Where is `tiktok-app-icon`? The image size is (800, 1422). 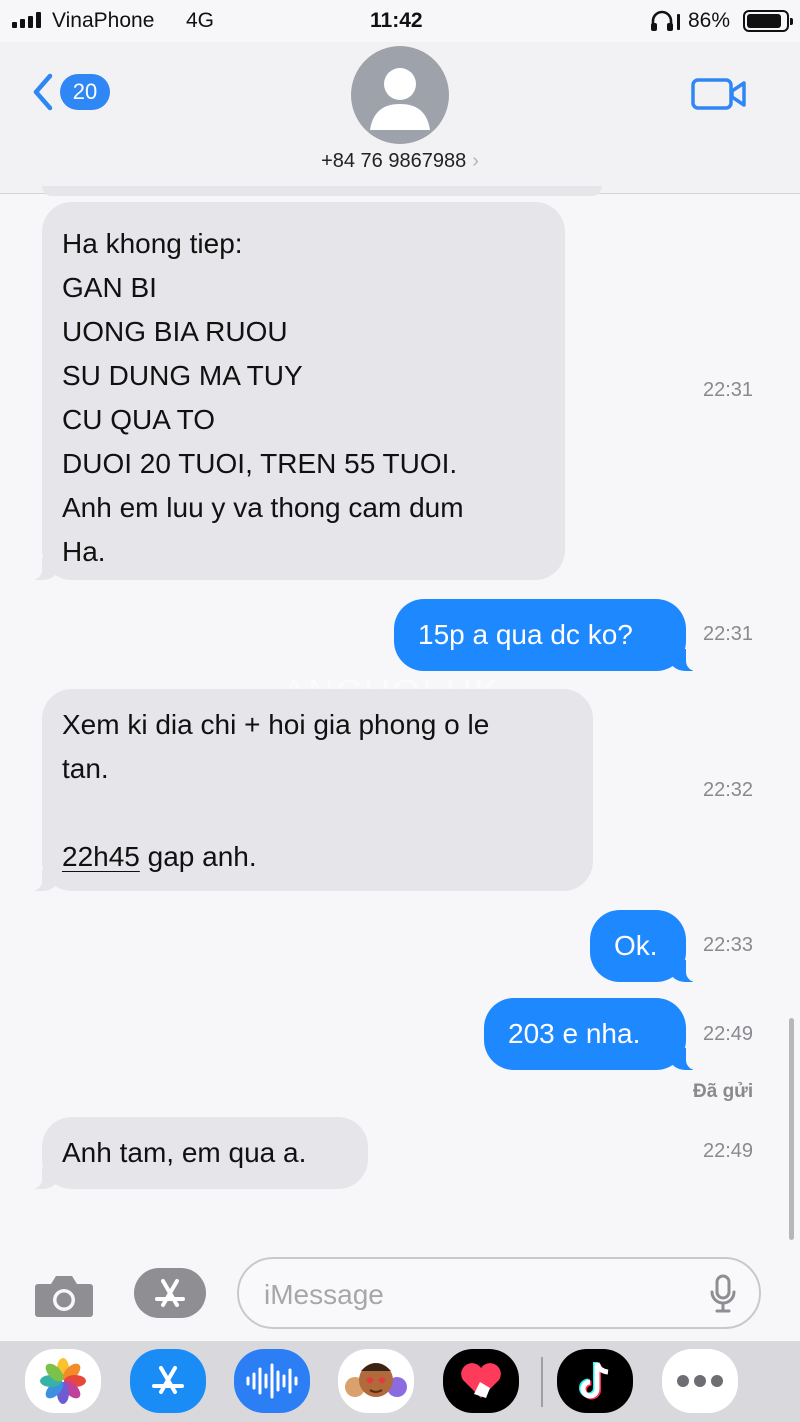 tiktok-app-icon is located at coordinates (595, 1381).